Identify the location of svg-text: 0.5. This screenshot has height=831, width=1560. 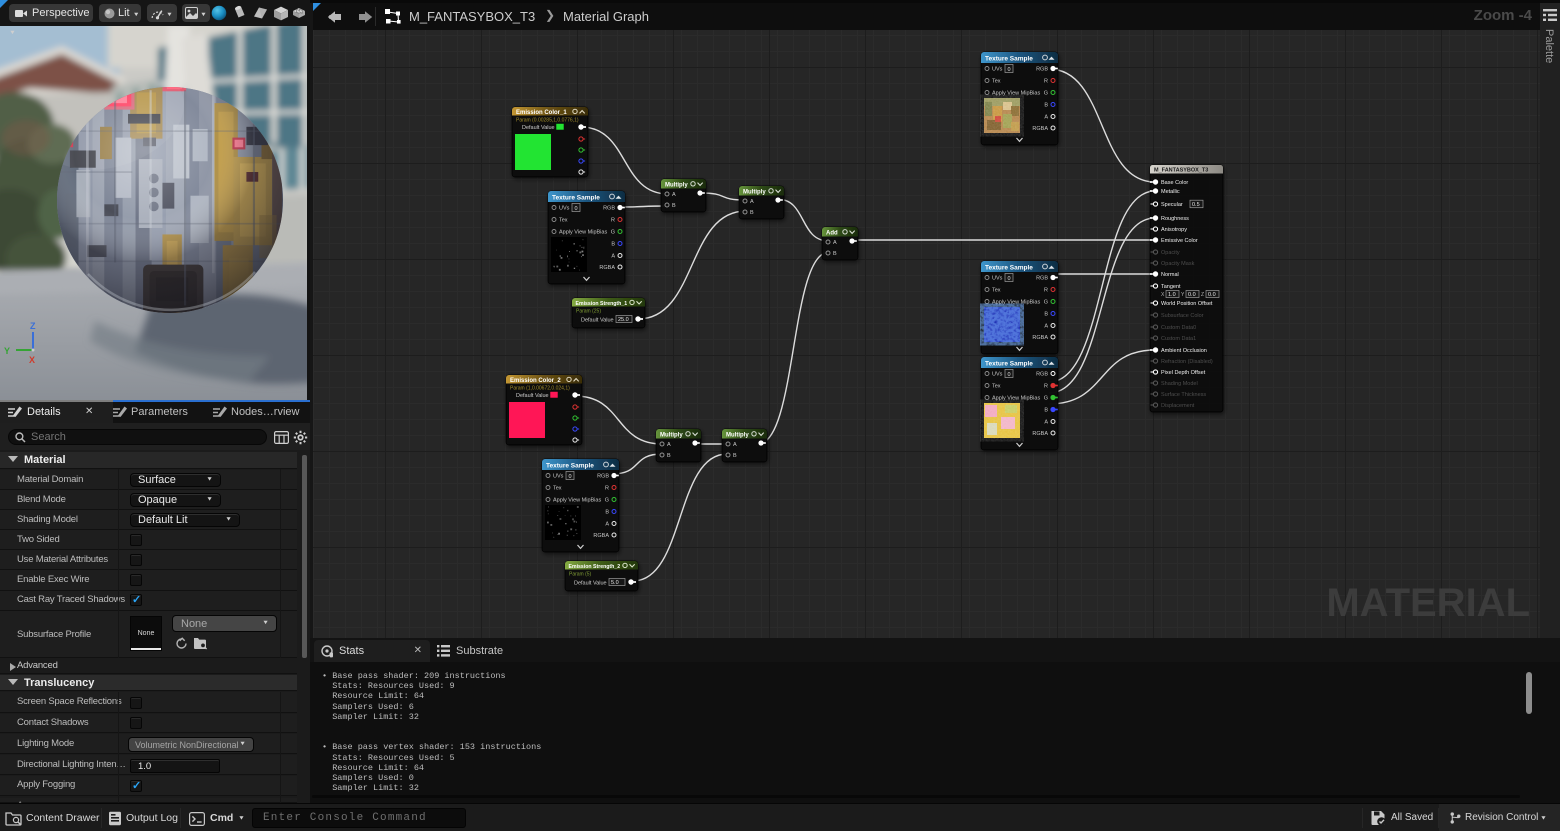
(1196, 205).